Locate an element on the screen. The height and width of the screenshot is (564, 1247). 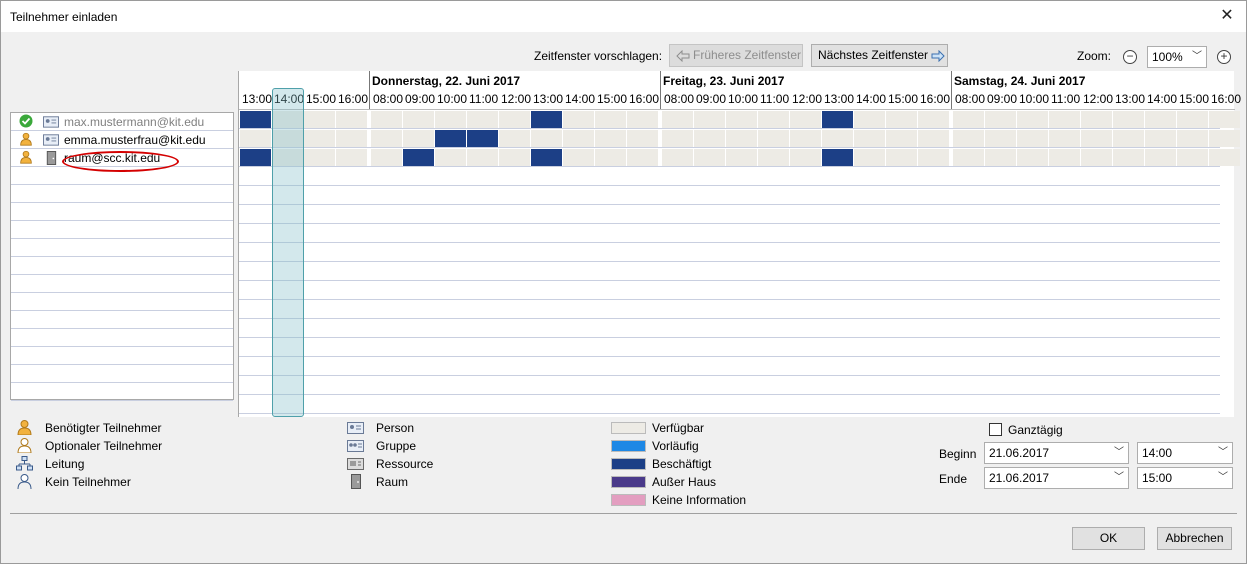
cancel-button: Abbrechen is located at coordinates (1194, 538).